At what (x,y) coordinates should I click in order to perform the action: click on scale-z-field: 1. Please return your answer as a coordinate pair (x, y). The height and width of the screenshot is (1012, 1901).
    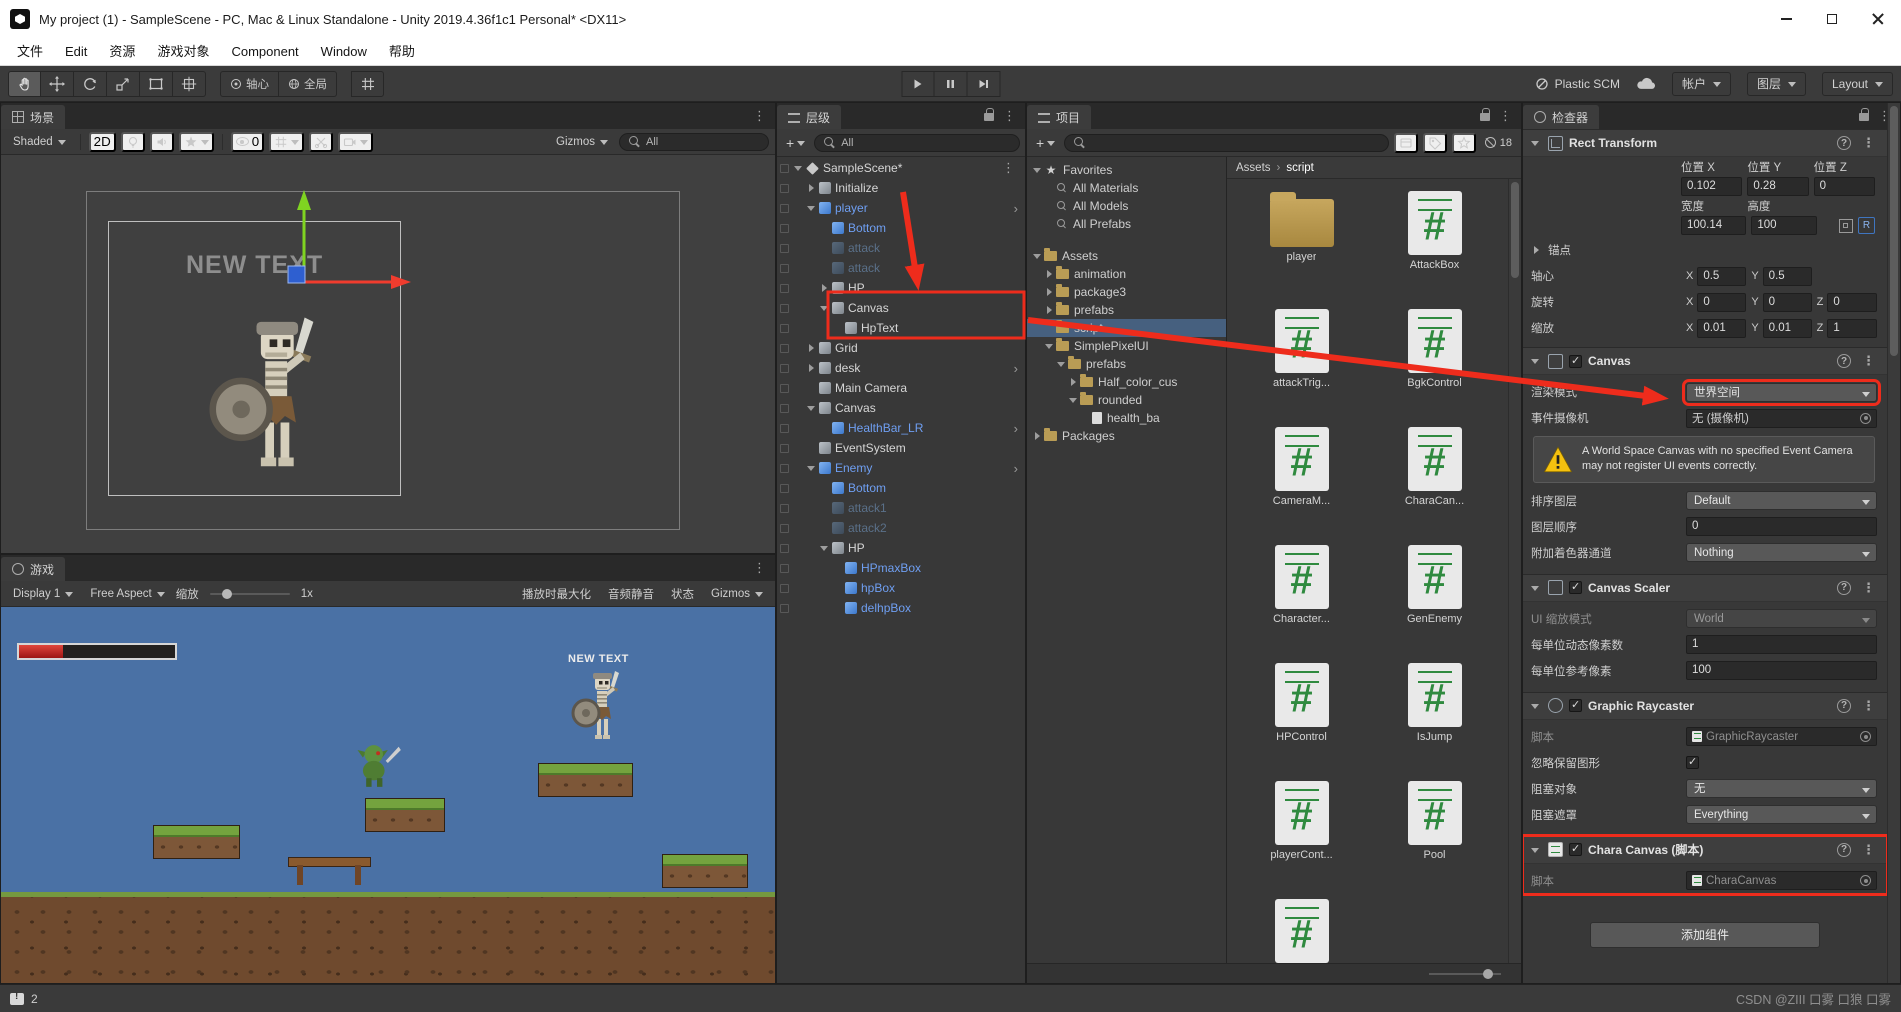
    Looking at the image, I should click on (1852, 328).